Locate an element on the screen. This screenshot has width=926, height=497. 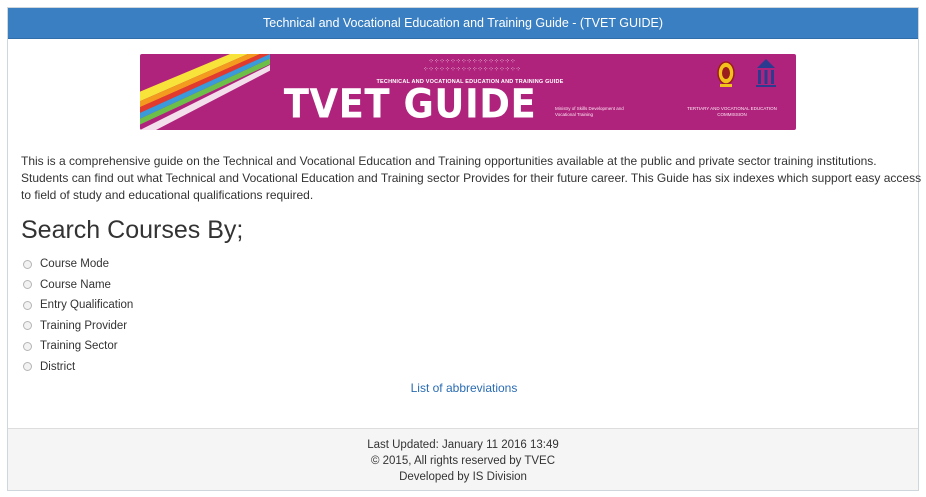
option-label: Course Mode is located at coordinates (75, 264).